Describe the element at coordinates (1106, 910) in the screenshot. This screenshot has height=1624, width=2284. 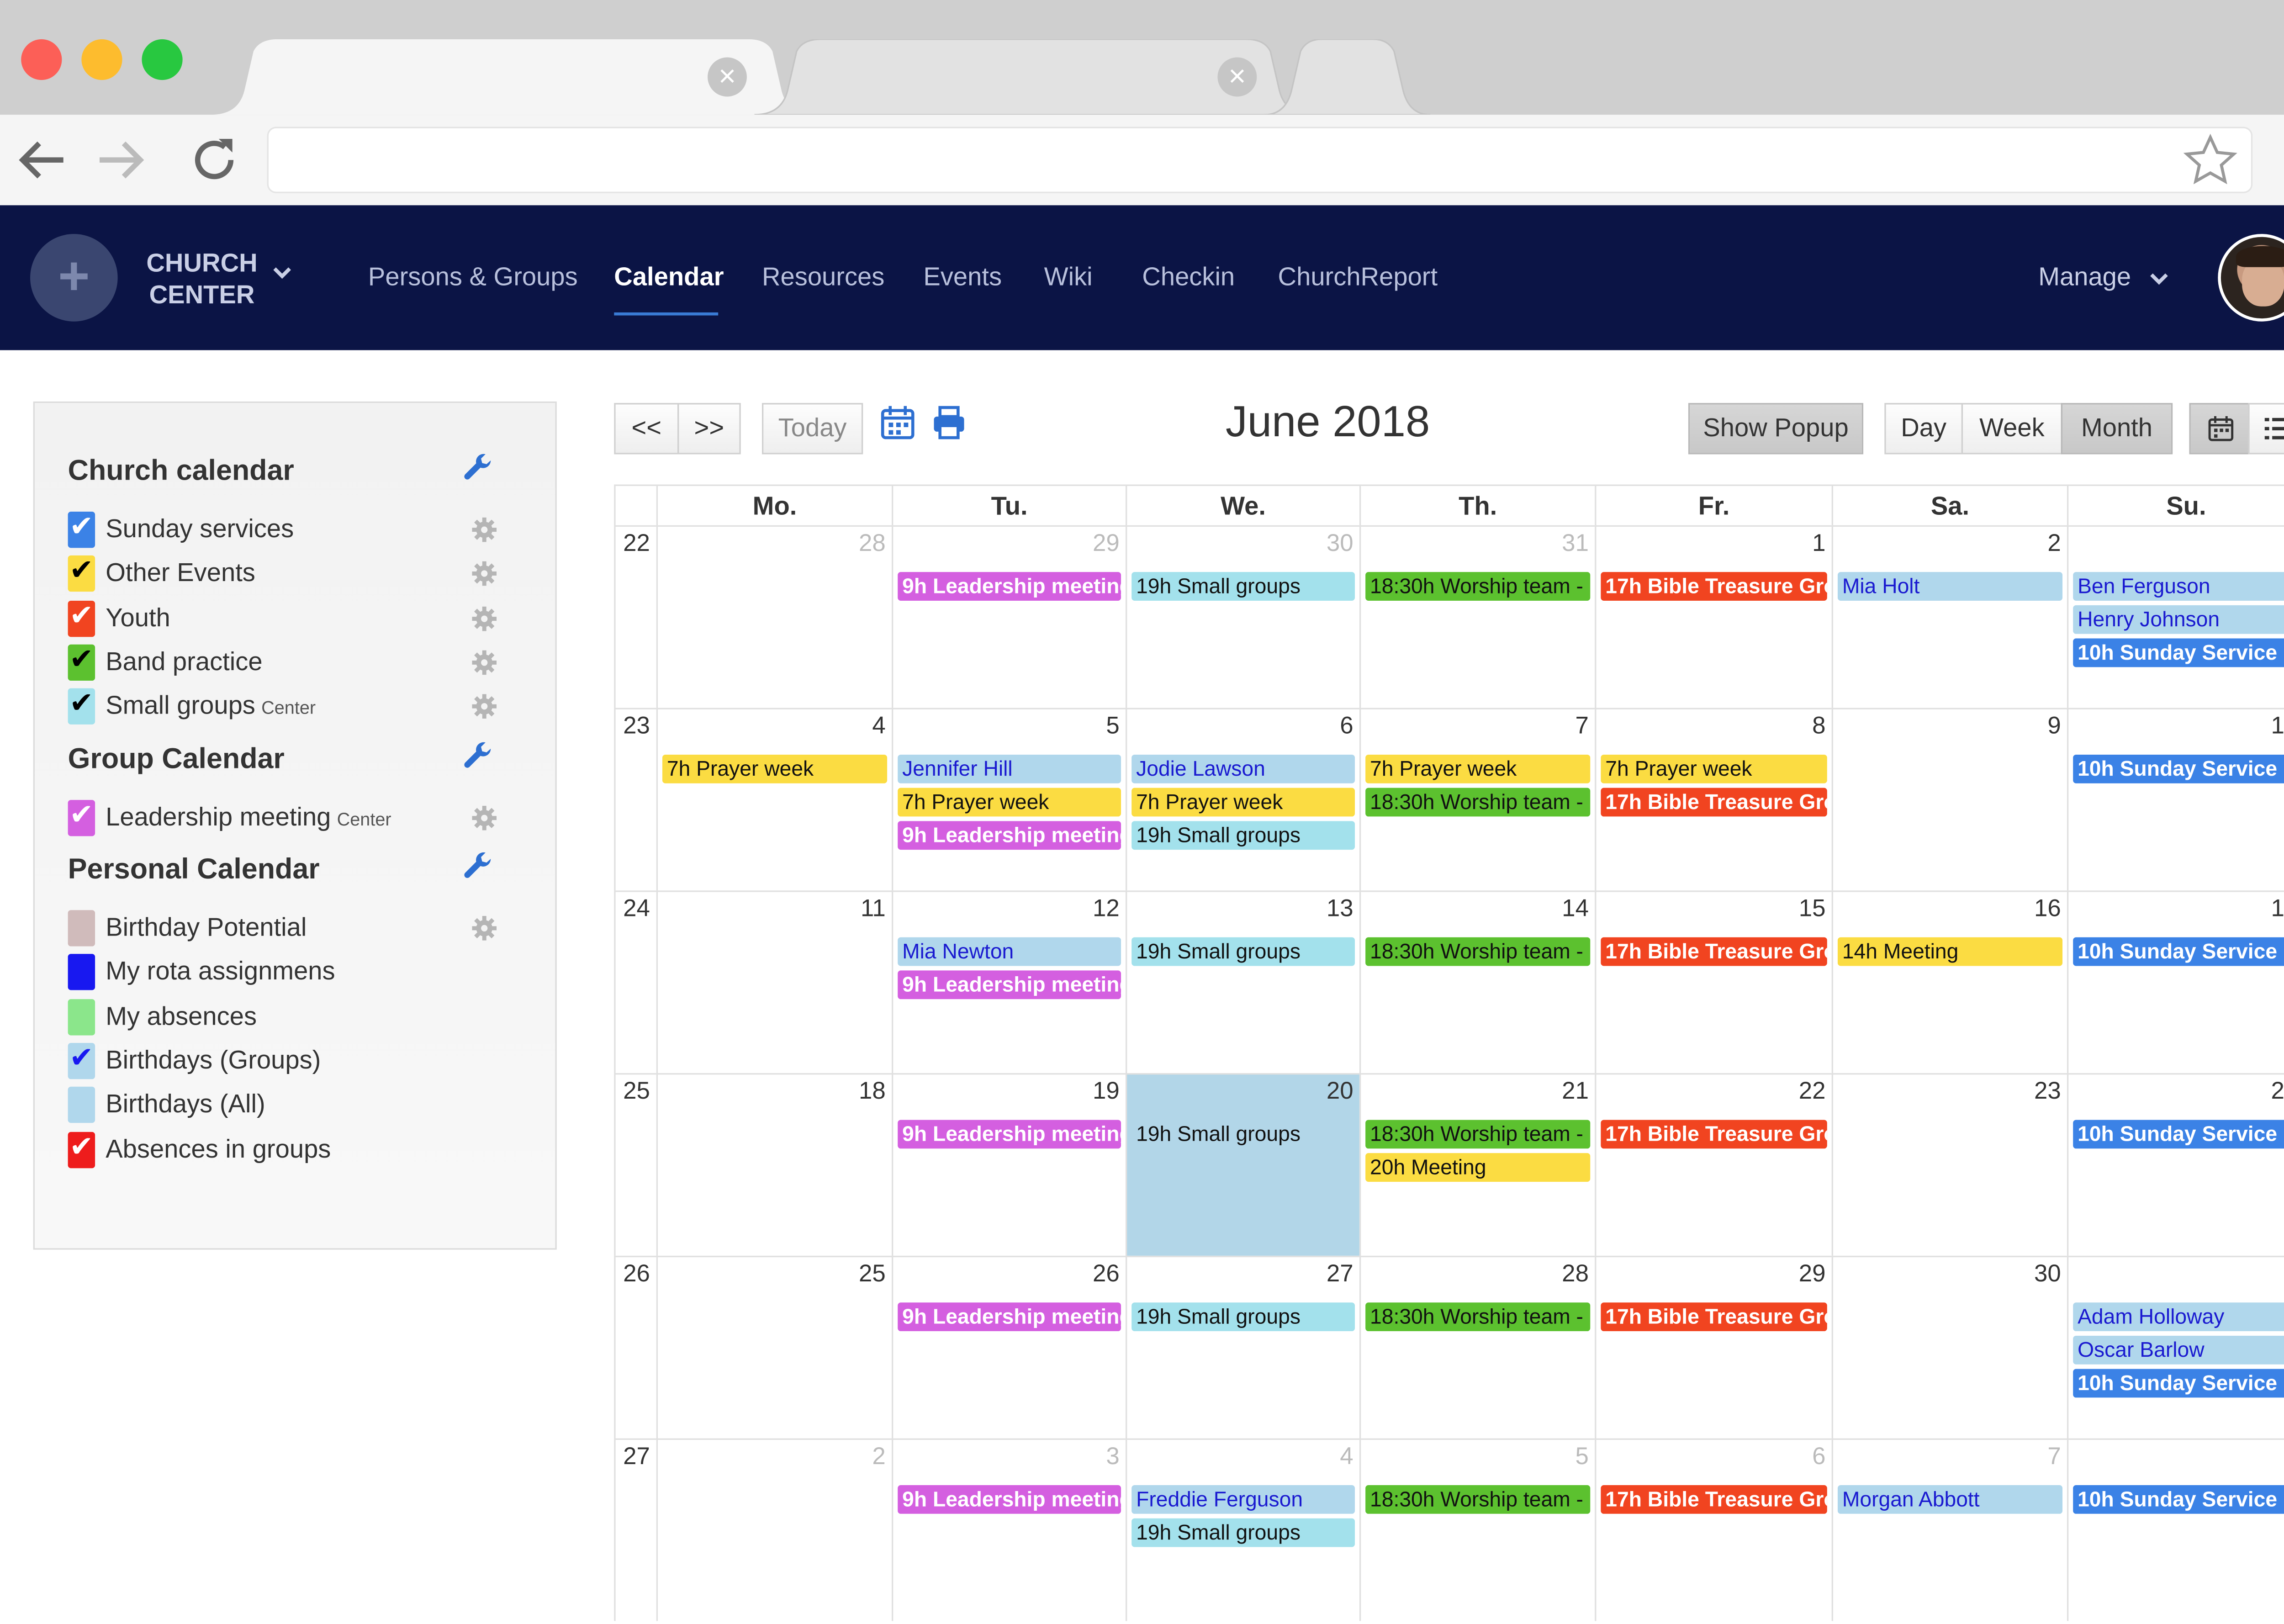
I see `day-number: 12` at that location.